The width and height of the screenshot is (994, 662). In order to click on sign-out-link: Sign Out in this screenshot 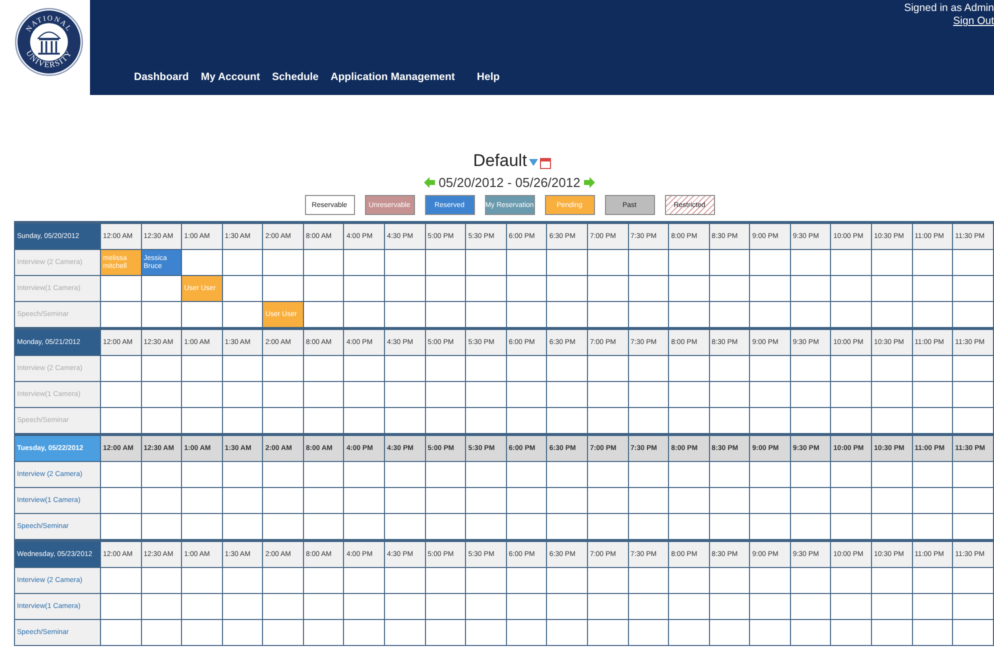, I will do `click(973, 21)`.